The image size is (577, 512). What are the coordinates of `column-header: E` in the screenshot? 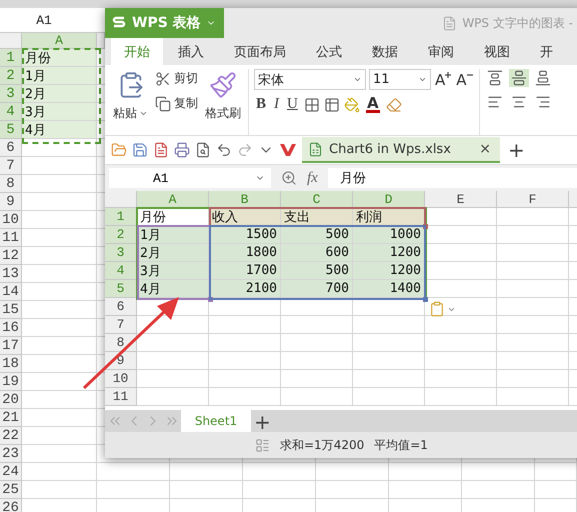 It's located at (461, 199).